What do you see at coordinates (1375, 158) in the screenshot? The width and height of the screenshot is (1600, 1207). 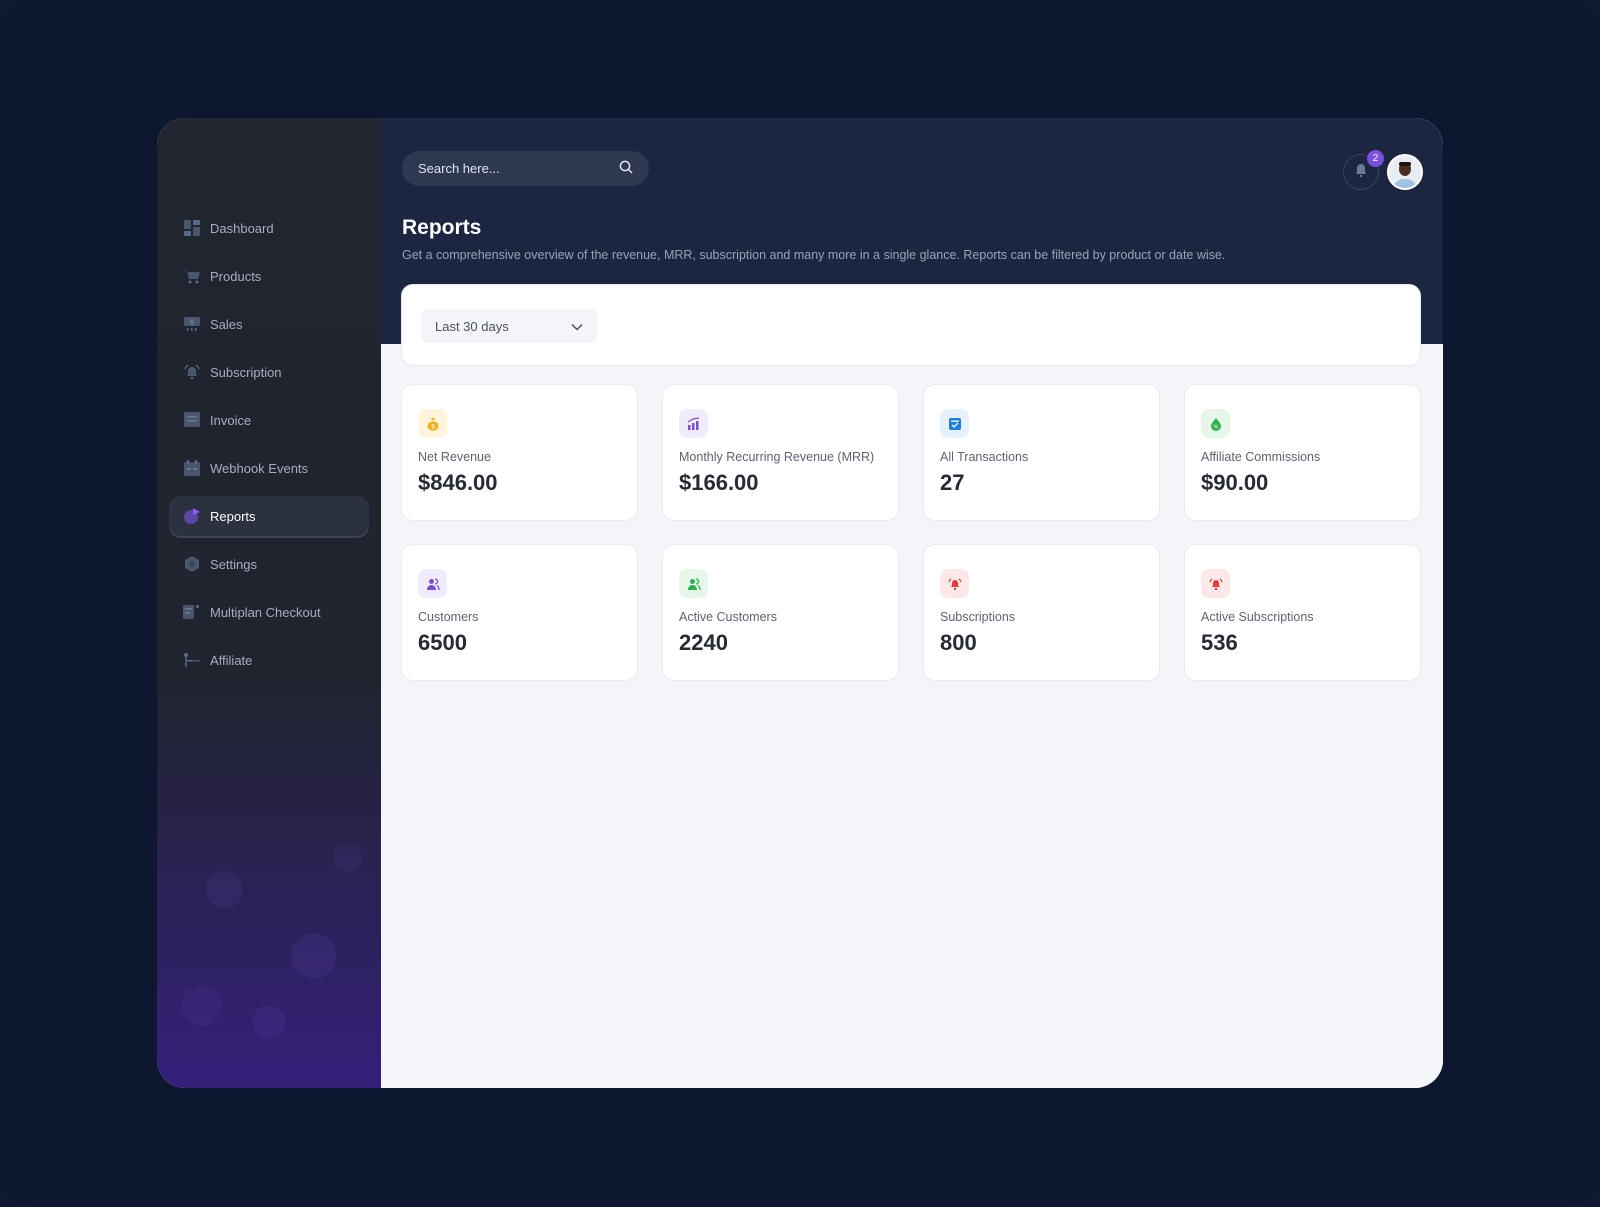 I see `notification-badge: 2` at bounding box center [1375, 158].